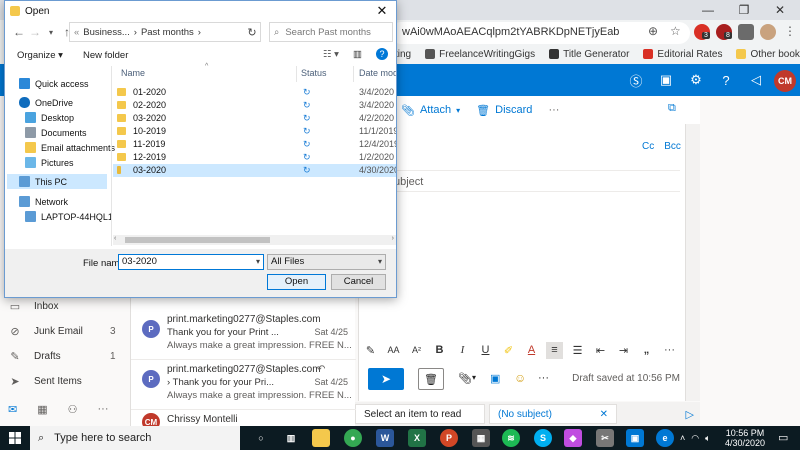  What do you see at coordinates (254, 240) in the screenshot?
I see `horizontal-scrollbar: ‹ ›` at bounding box center [254, 240].